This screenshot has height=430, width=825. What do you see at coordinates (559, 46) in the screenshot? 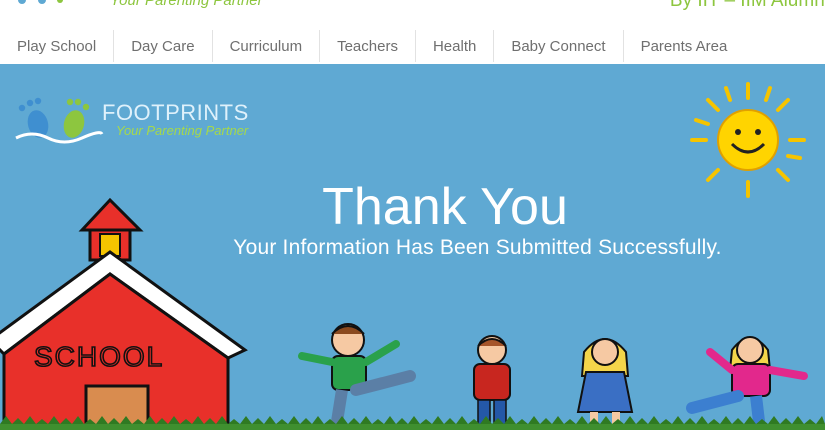
I see `nav-item-baby-connect: Baby Connect` at bounding box center [559, 46].